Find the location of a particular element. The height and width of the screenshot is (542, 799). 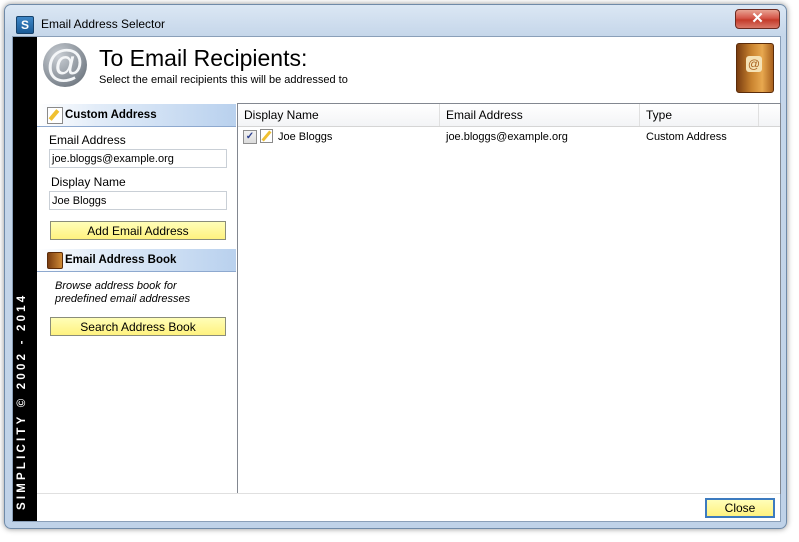

display-name-label: Display Name is located at coordinates (88, 182).